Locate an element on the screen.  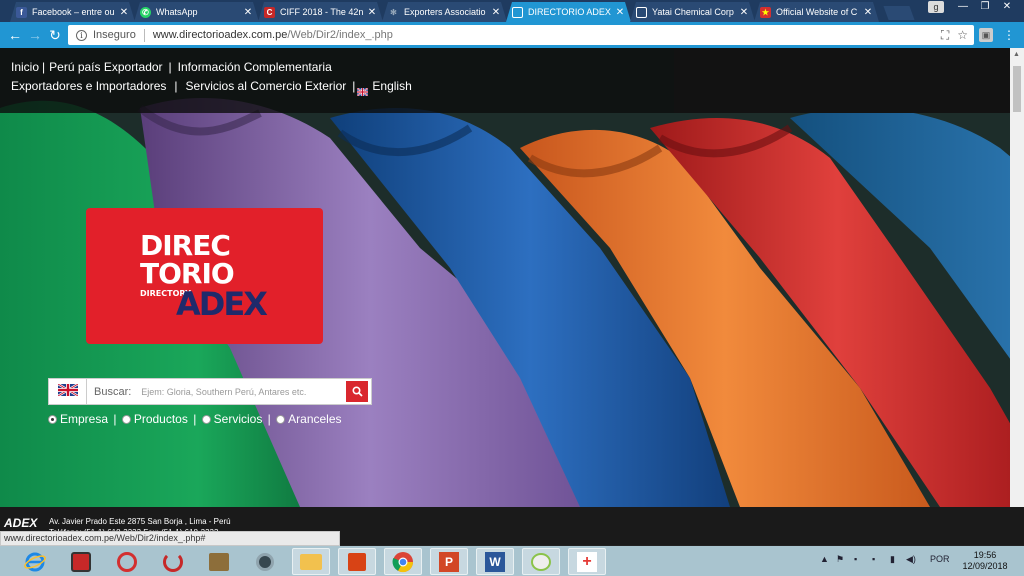
restore-icon: ❐ is located at coordinates (985, 7).